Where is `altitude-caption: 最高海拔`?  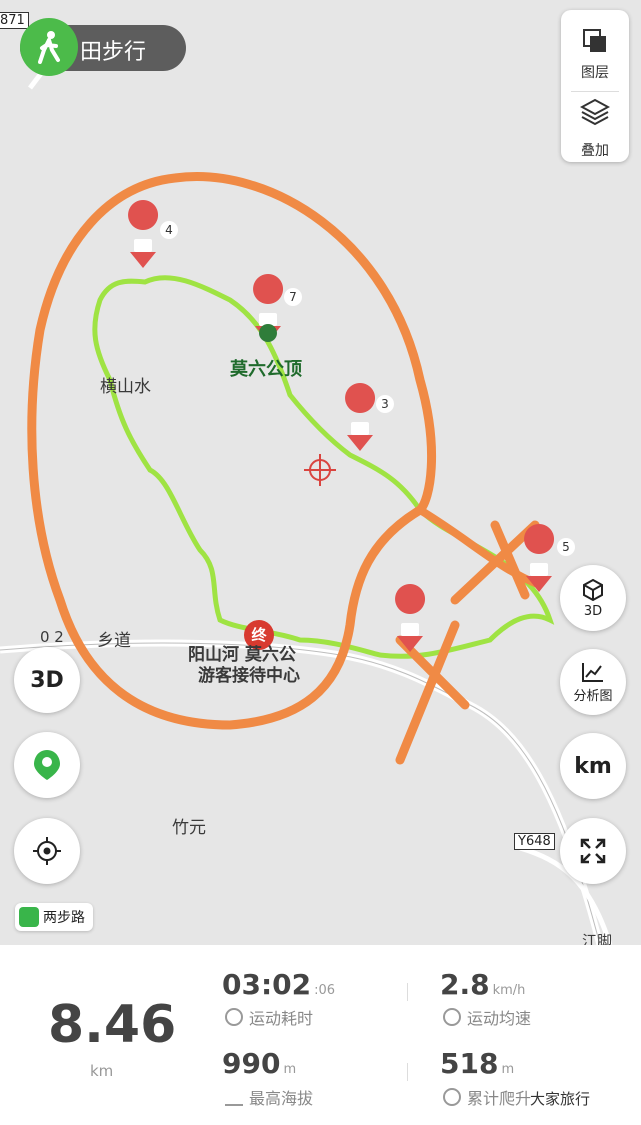
altitude-caption: 最高海拔 is located at coordinates (269, 1097).